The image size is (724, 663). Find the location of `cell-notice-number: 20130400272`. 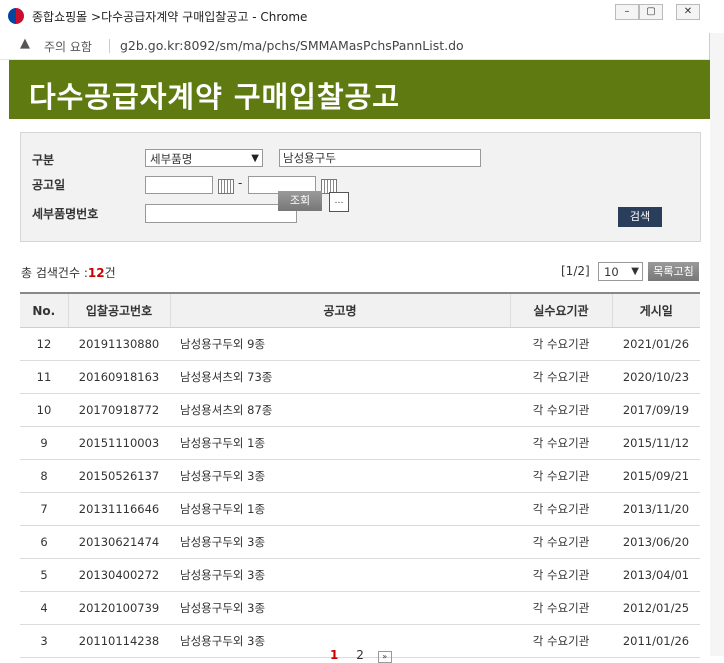

cell-notice-number: 20130400272 is located at coordinates (119, 575).